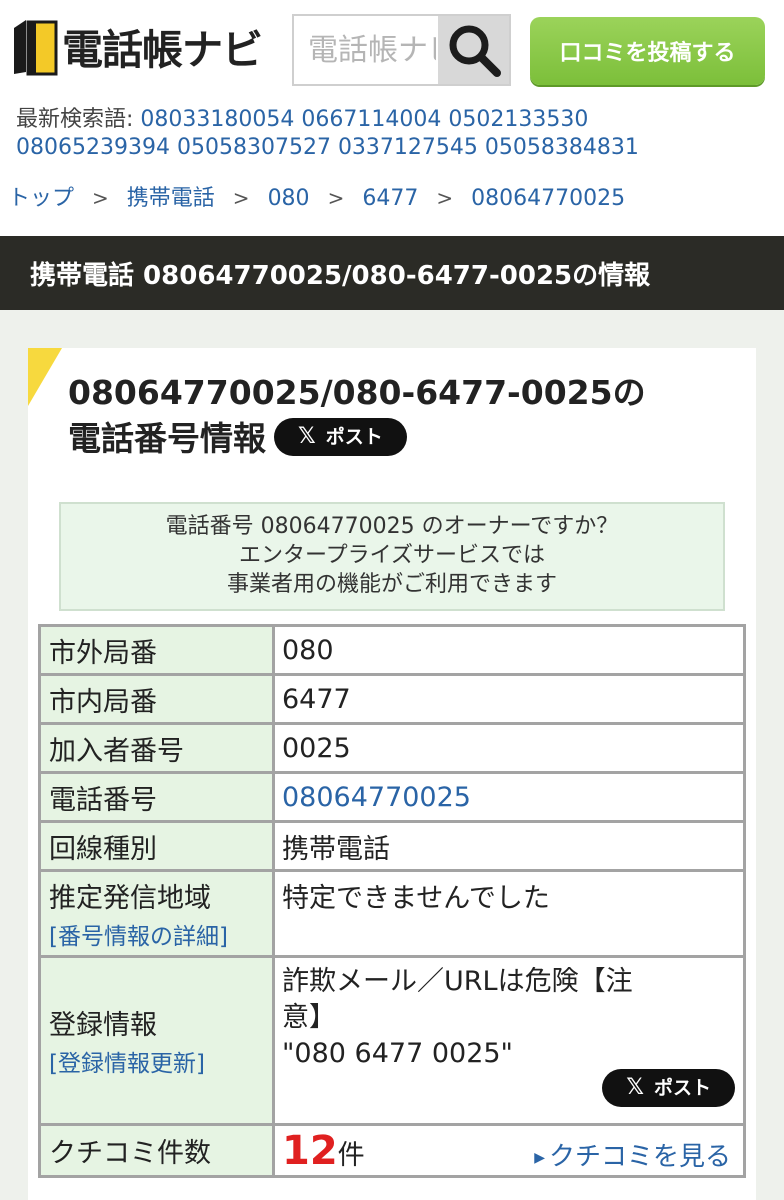 The height and width of the screenshot is (1200, 784). I want to click on notice-line: エンタープライズサービスでは, so click(392, 555).